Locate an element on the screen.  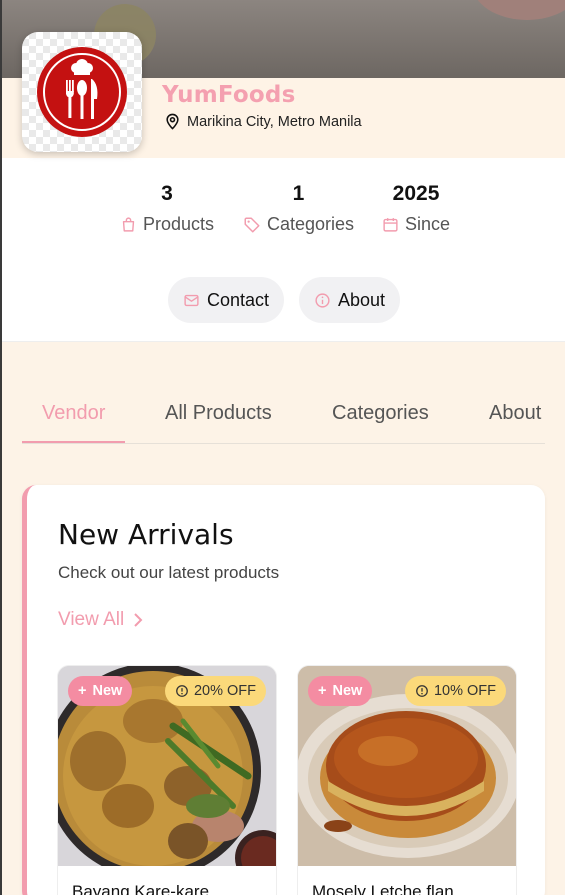
discount-badge-label: 20% OFF is located at coordinates (224, 691).